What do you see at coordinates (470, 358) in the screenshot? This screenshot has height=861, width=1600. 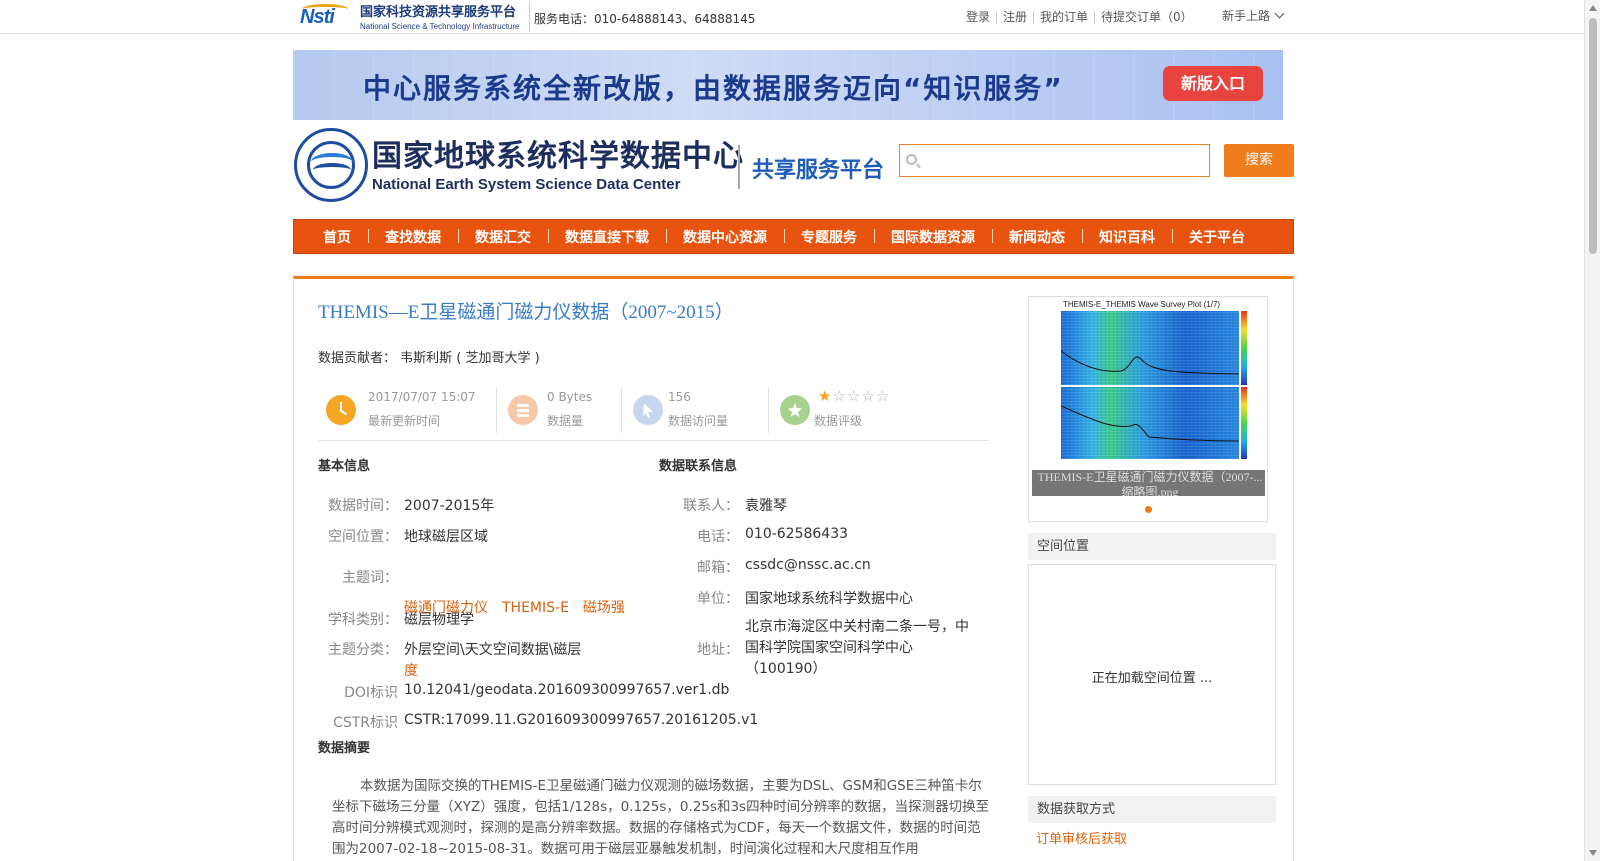 I see `contributor-value: 韦斯利斯 ( 芝加哥大学 )` at bounding box center [470, 358].